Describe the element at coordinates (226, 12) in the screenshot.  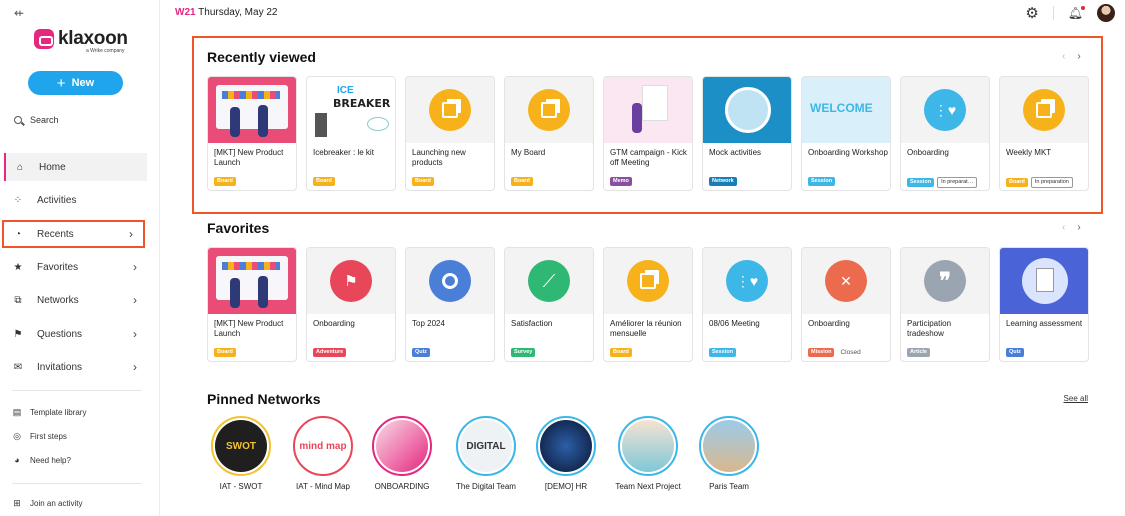
I see `current-date: W21 Thursday, May 22` at that location.